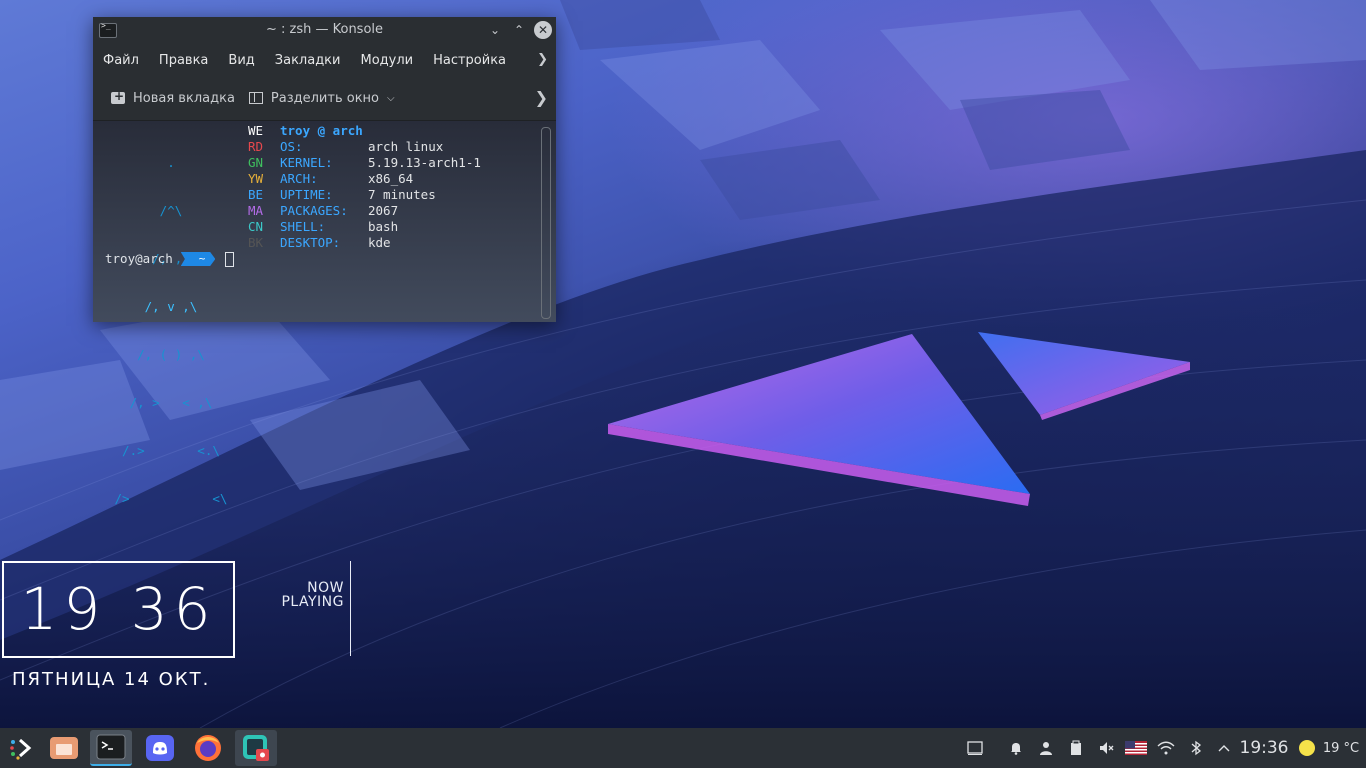 The image size is (1366, 768). I want to click on info-key: OS:, so click(291, 146).